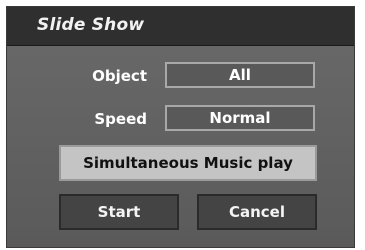 Image resolution: width=365 pixels, height=250 pixels. Describe the element at coordinates (240, 75) in the screenshot. I see `object-selector: All` at that location.